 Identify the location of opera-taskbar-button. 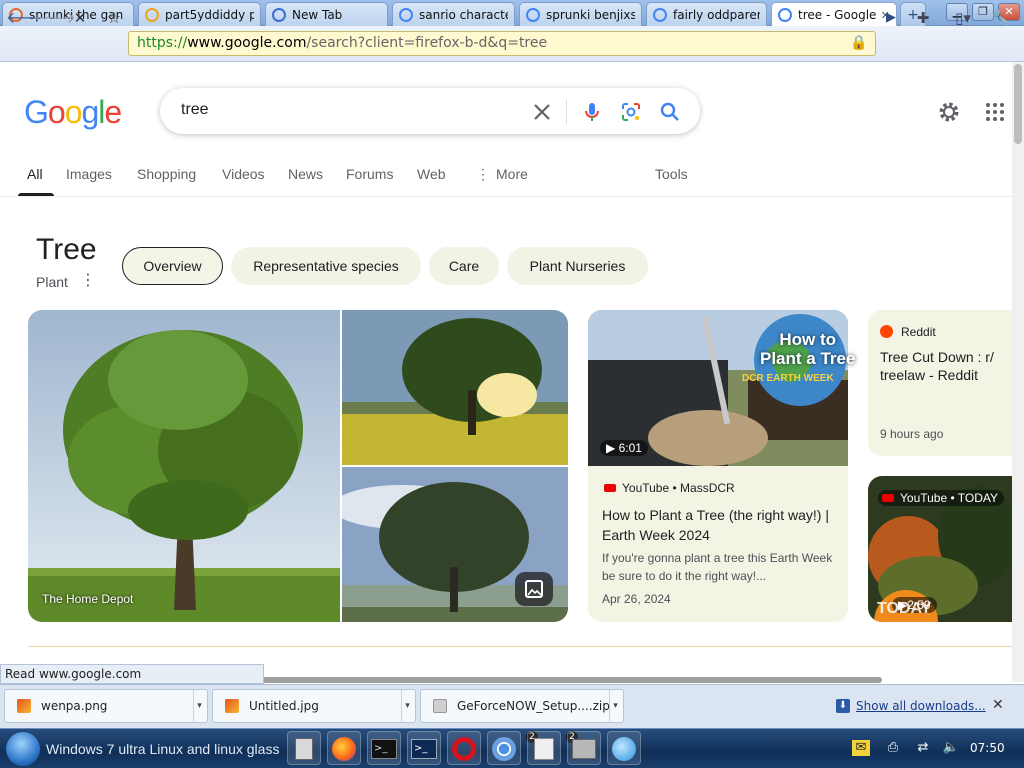
(464, 748).